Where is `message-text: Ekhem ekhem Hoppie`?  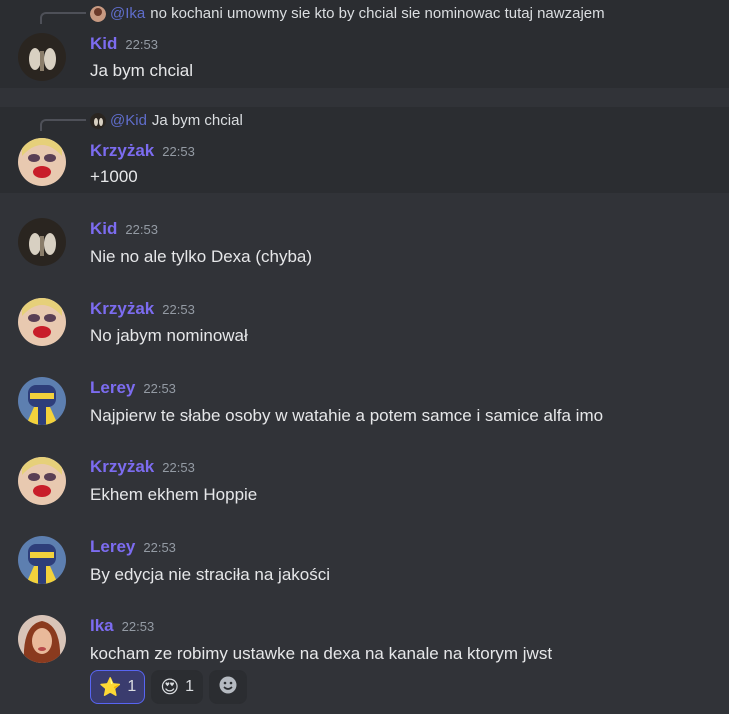 message-text: Ekhem ekhem Hoppie is located at coordinates (174, 494).